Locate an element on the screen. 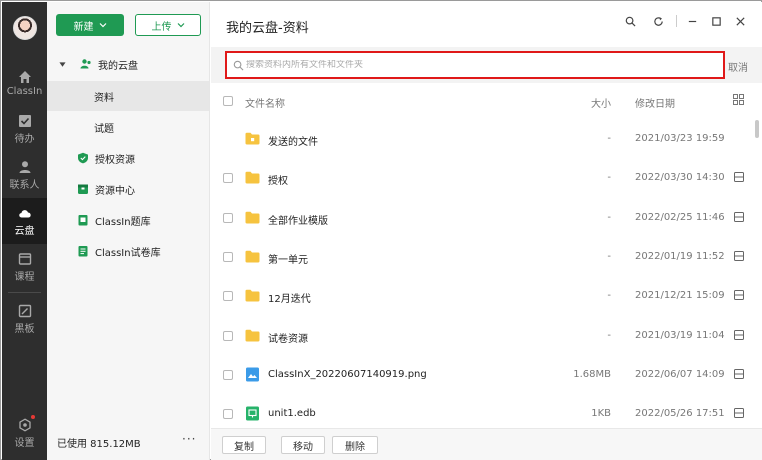 The width and height of the screenshot is (762, 460). minimize-icon is located at coordinates (692, 21).